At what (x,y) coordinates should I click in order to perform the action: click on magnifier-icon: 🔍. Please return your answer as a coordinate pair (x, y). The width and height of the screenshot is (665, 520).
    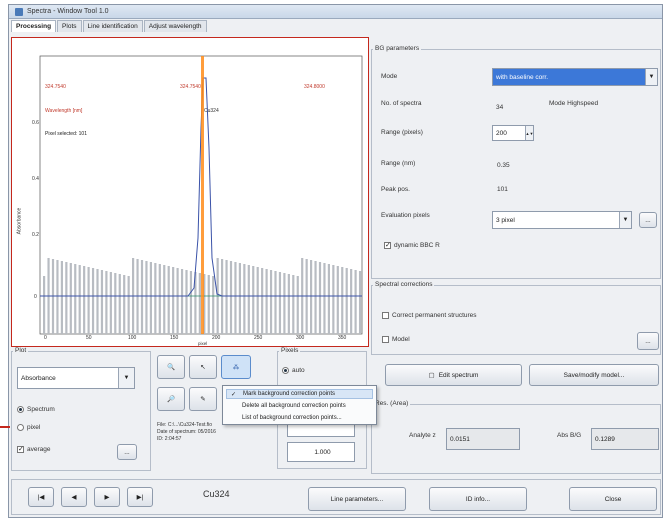
    Looking at the image, I should click on (171, 367).